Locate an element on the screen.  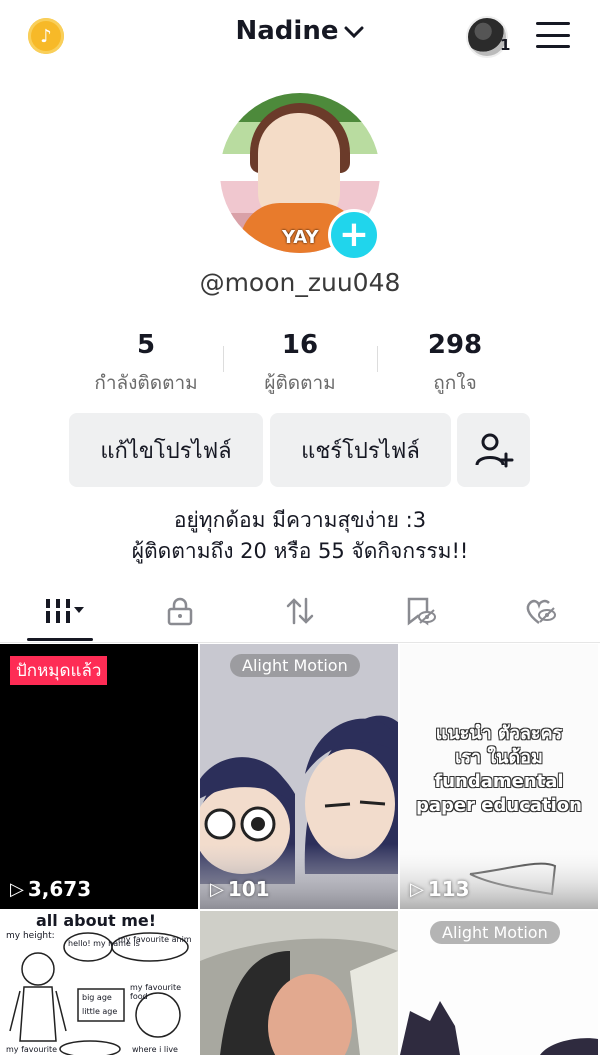
menu-icon is located at coordinates (553, 35).